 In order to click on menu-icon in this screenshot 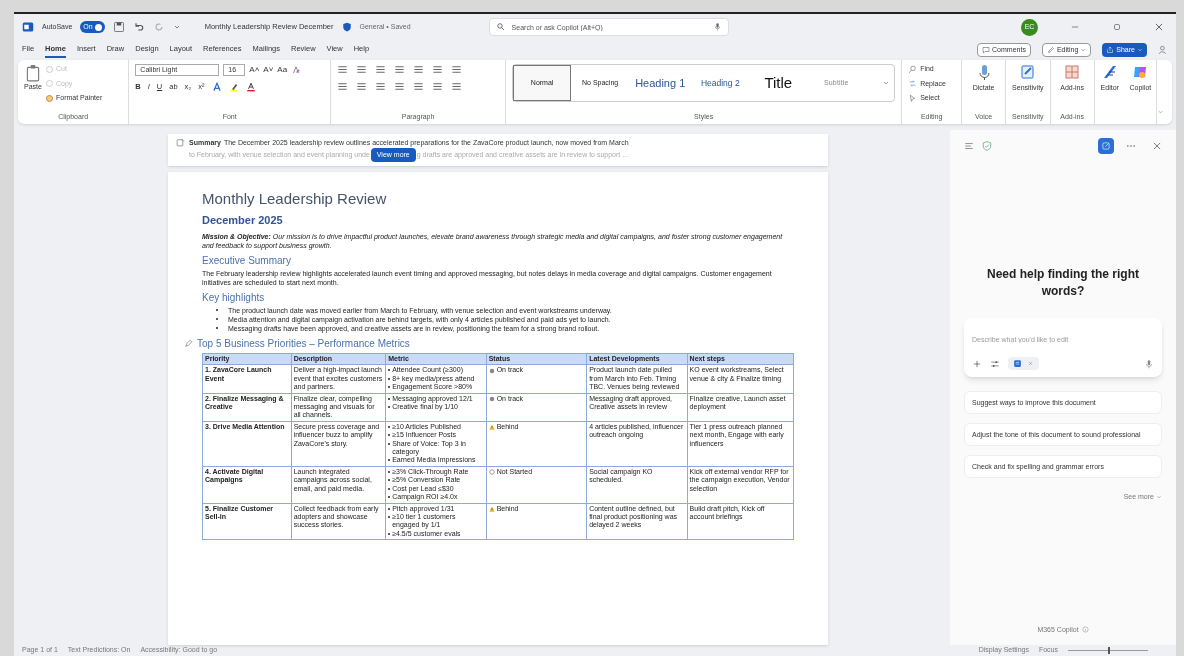, I will do `click(969, 146)`.